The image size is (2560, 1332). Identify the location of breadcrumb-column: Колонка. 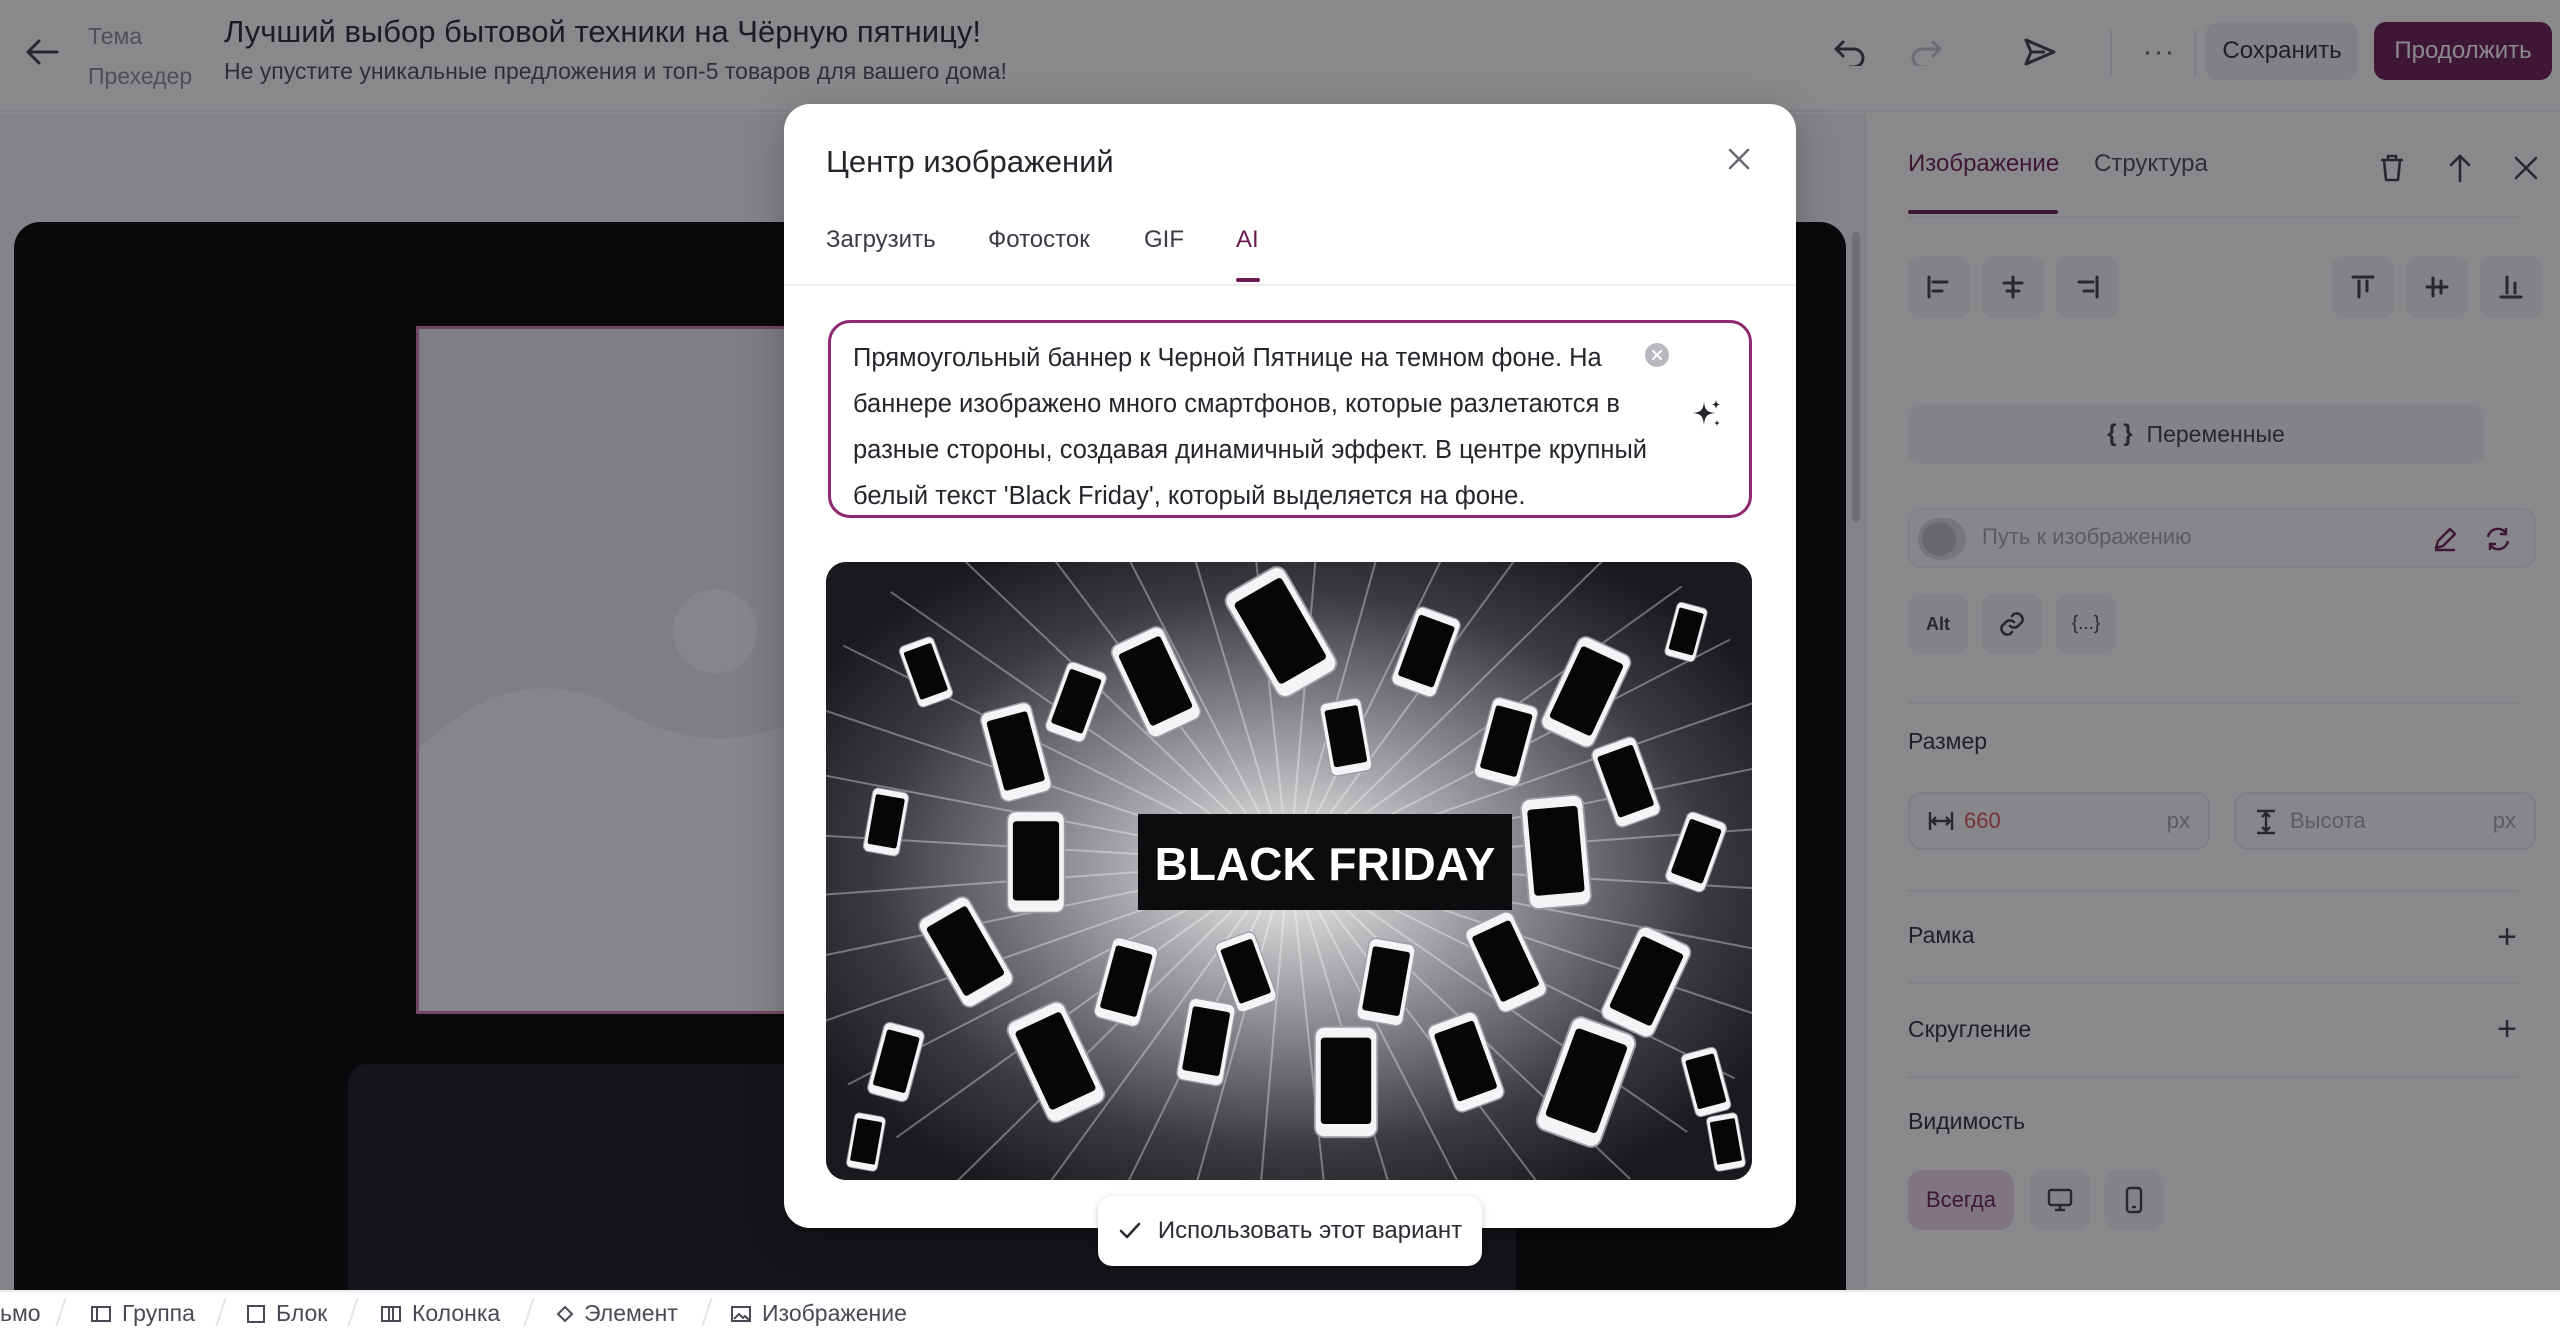
(440, 1313).